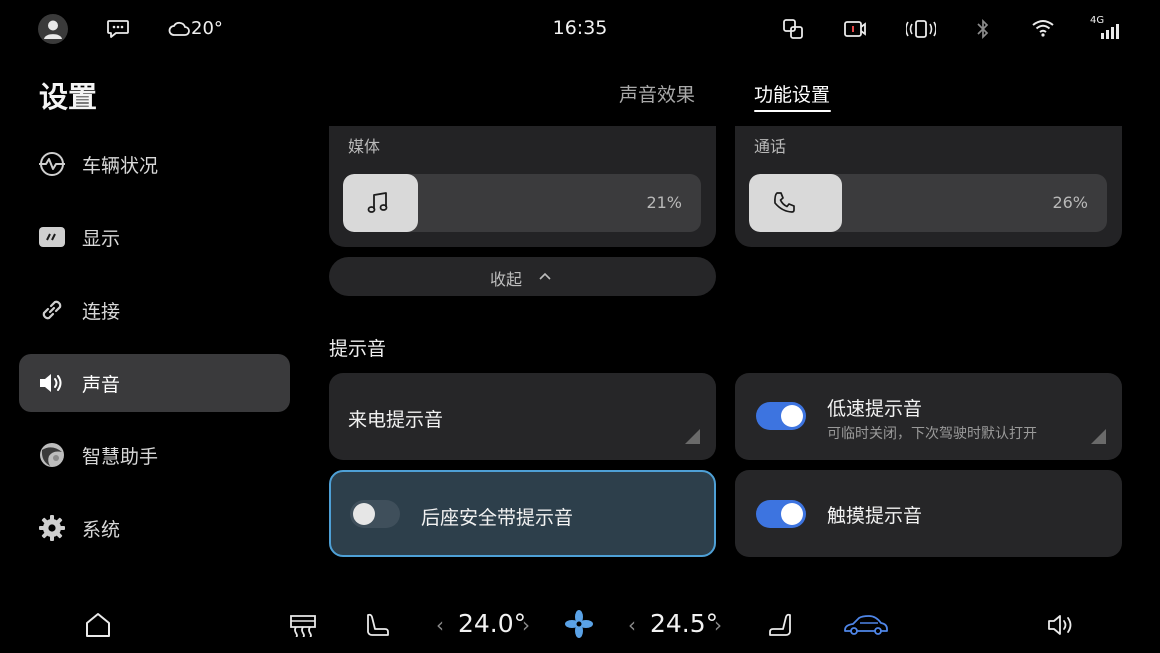 This screenshot has width=1160, height=653. What do you see at coordinates (1043, 28) in the screenshot?
I see `wifi-icon` at bounding box center [1043, 28].